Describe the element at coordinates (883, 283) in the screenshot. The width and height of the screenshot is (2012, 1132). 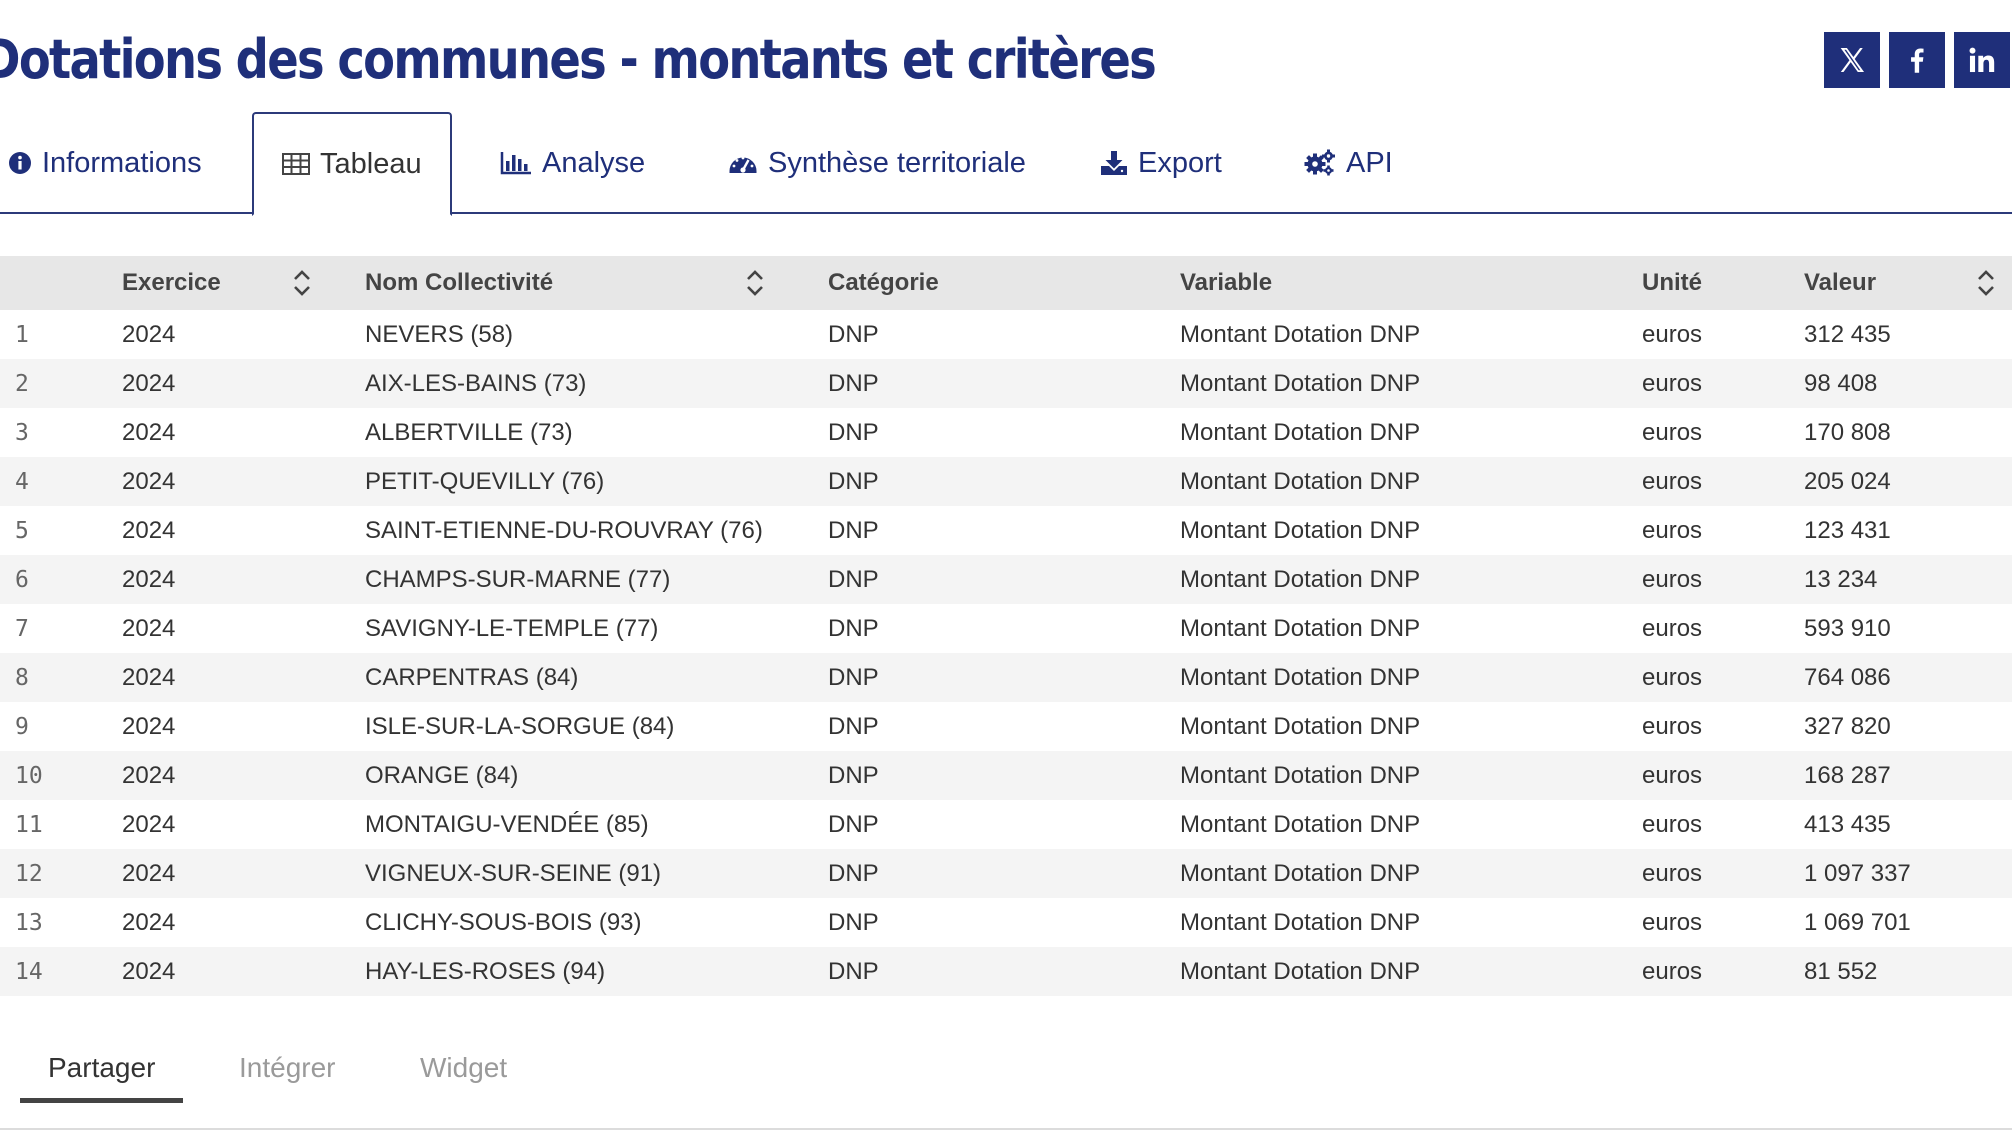
I see `column-header-categorie: Catégorie` at that location.